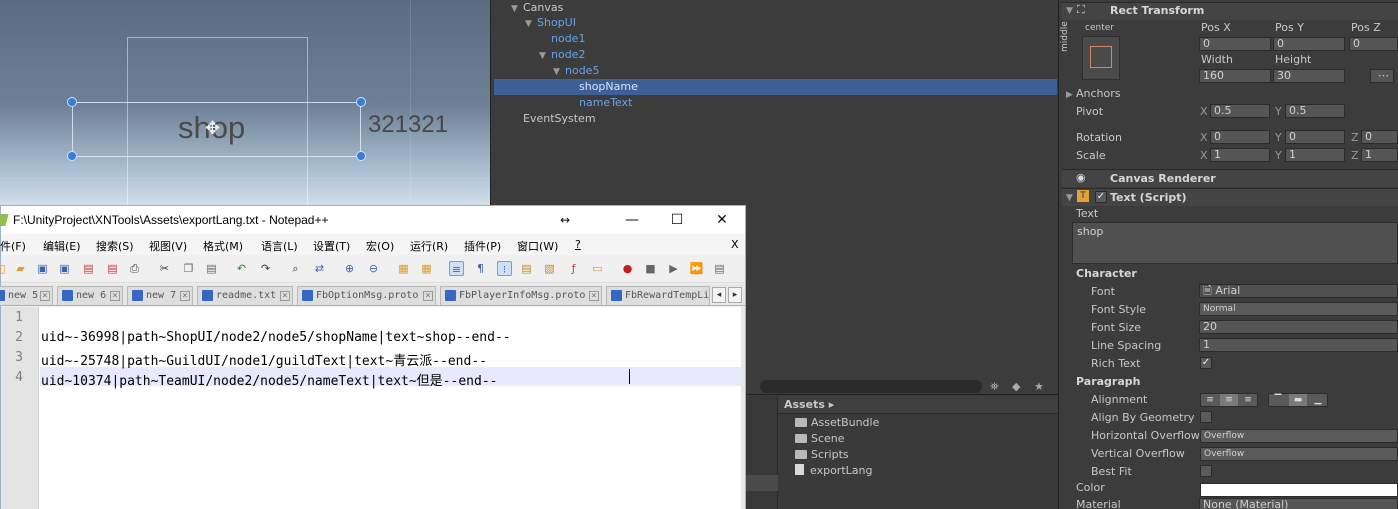 Image resolution: width=1398 pixels, height=509 pixels. Describe the element at coordinates (719, 295) in the screenshot. I see `tabs-scroll-left-icon: ◂` at that location.